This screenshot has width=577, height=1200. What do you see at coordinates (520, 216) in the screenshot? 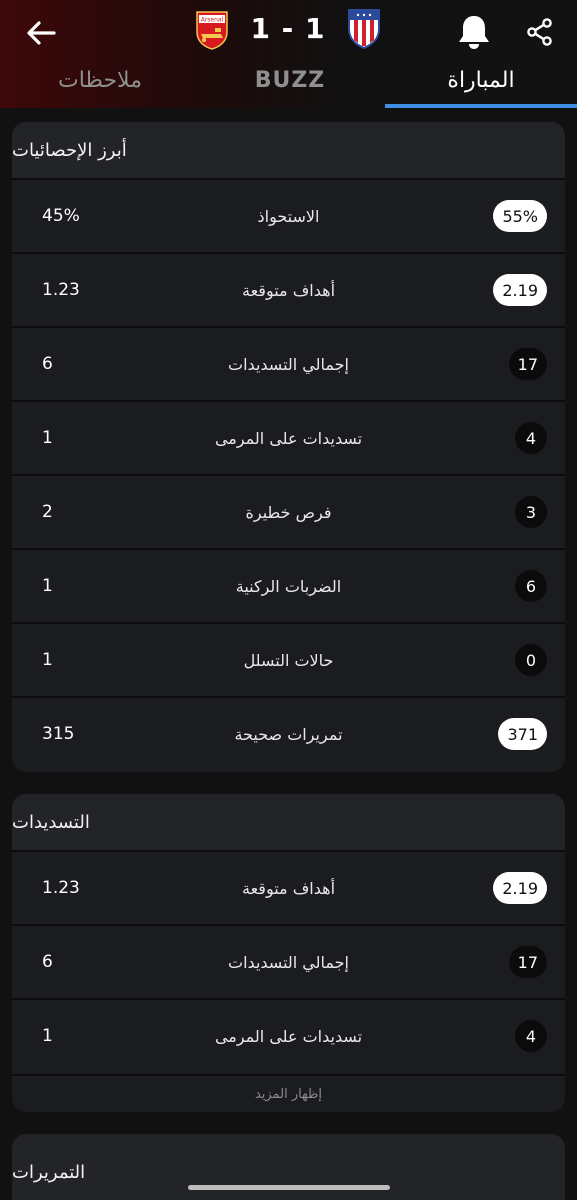
I see `home-value-pill: 55%` at bounding box center [520, 216].